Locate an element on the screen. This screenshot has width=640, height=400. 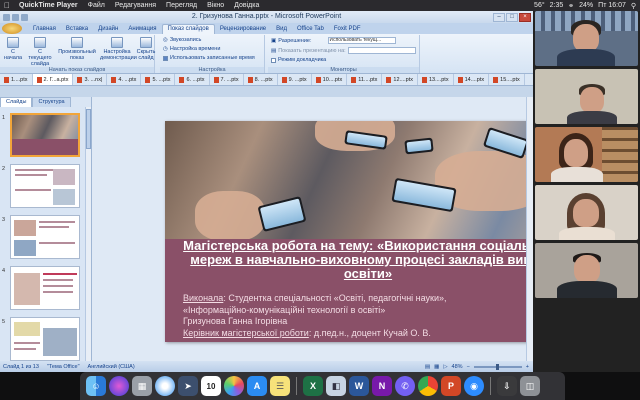
menu-file: Файл is located at coordinates (96, 5).